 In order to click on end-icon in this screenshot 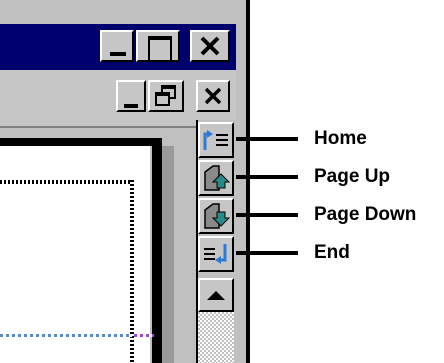, I will do `click(215, 254)`.